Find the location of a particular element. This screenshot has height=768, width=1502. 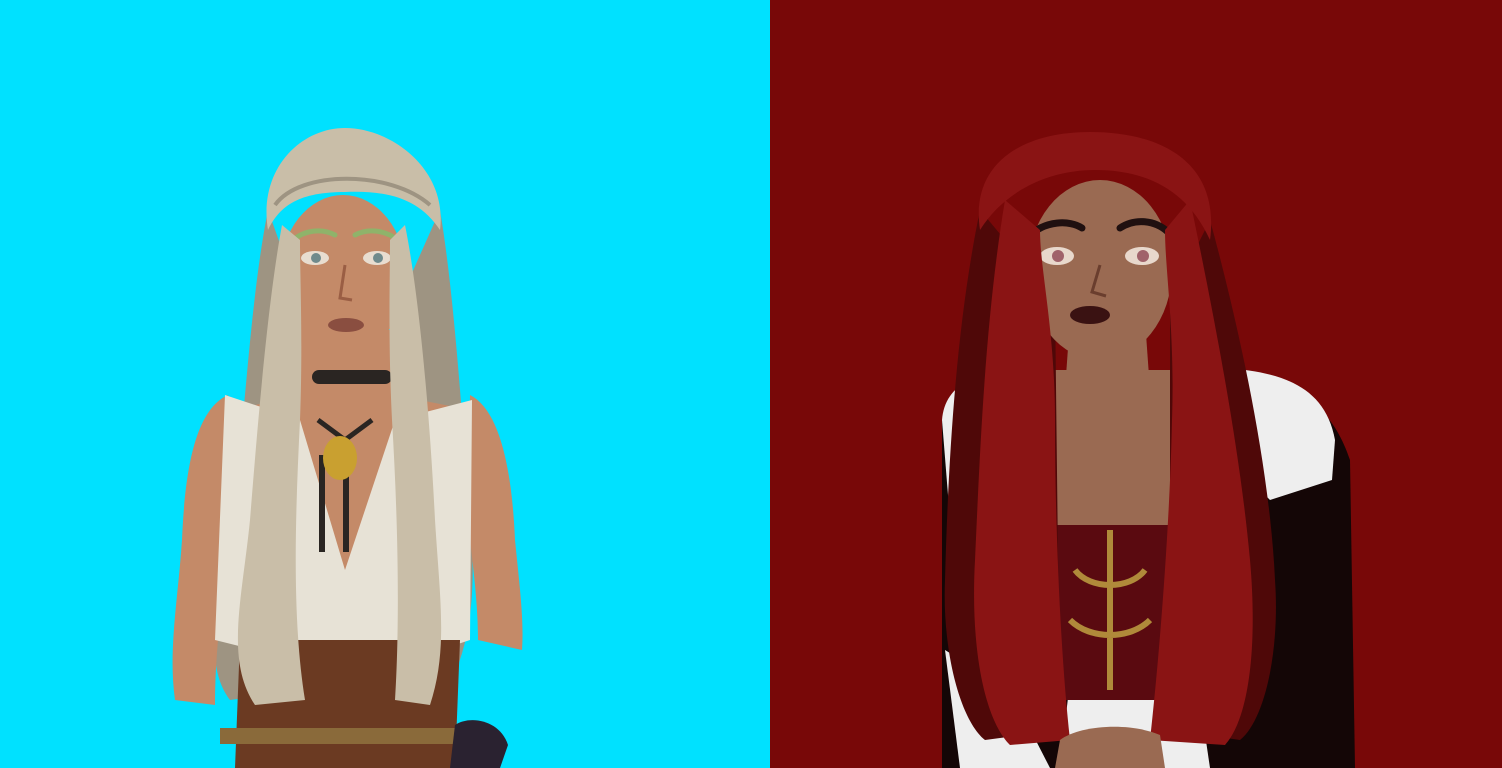

belt is located at coordinates (345, 736).